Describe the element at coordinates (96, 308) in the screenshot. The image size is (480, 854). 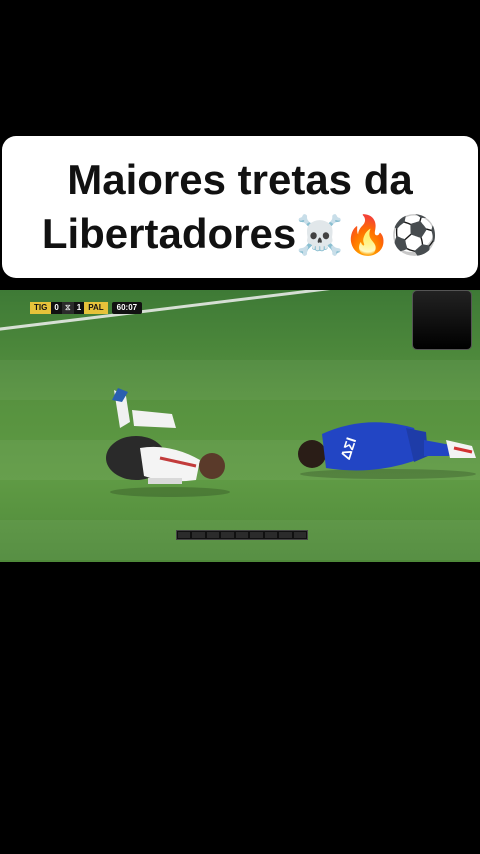
I see `away-team: PAL` at that location.